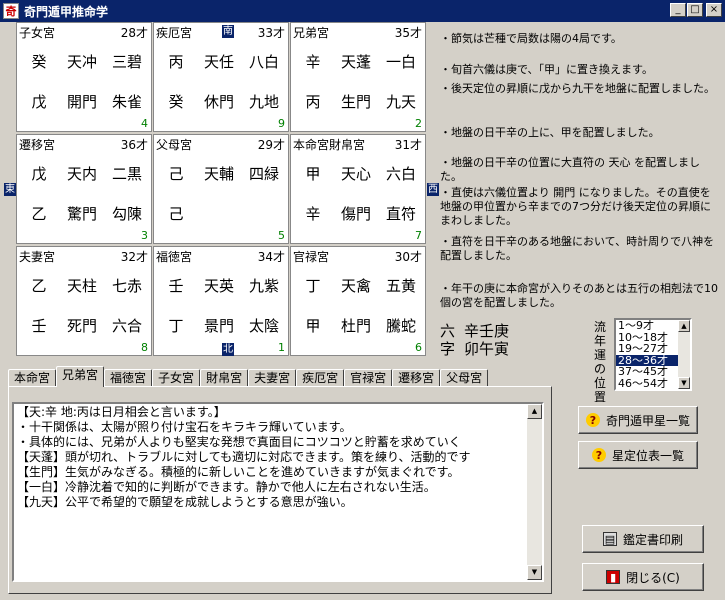 The image size is (725, 600). What do you see at coordinates (579, 295) in the screenshot?
I see `note-item: ・年干の庚に本命宮が入りそのあとは五行の相剋法で10個の宮を配置しました。` at bounding box center [579, 295].